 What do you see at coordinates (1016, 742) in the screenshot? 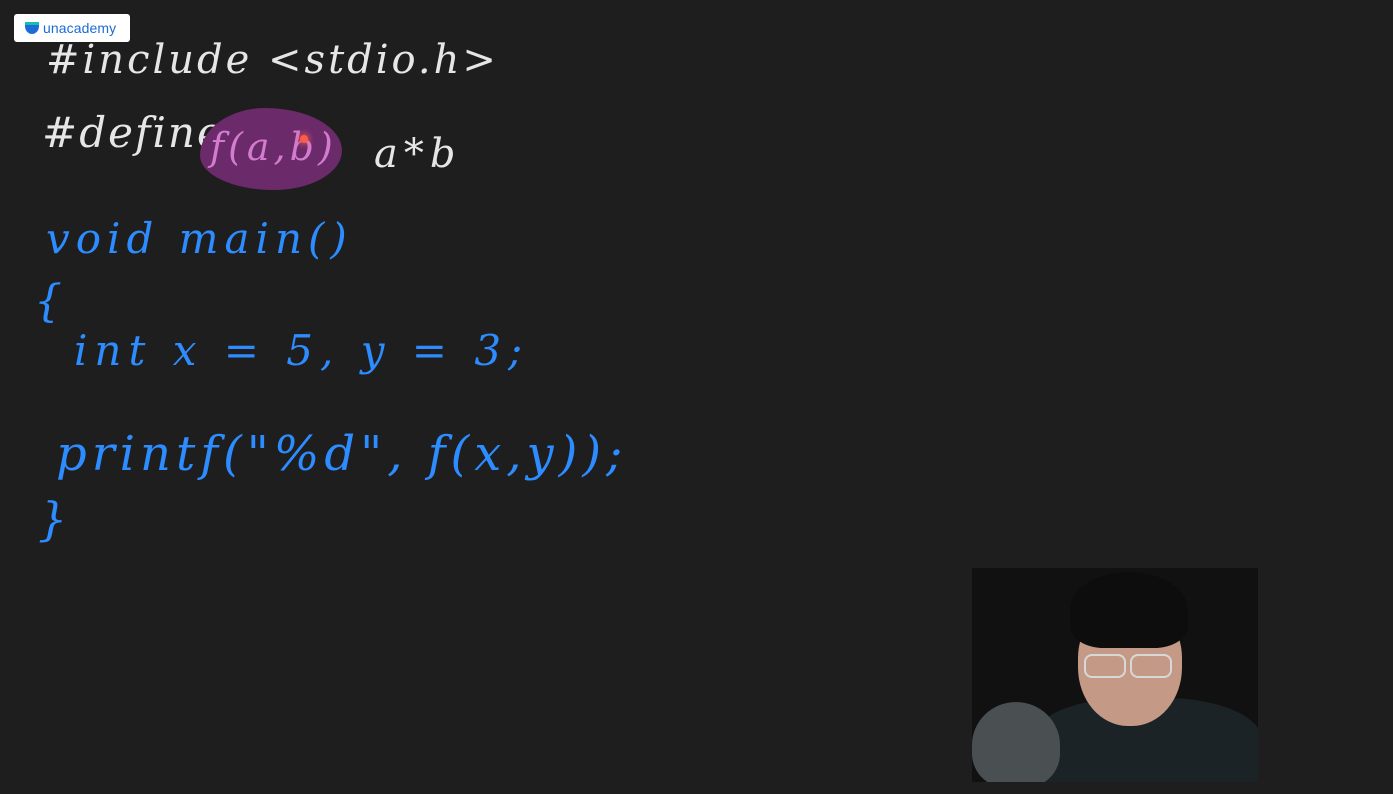
I see `microphone-icon` at bounding box center [1016, 742].